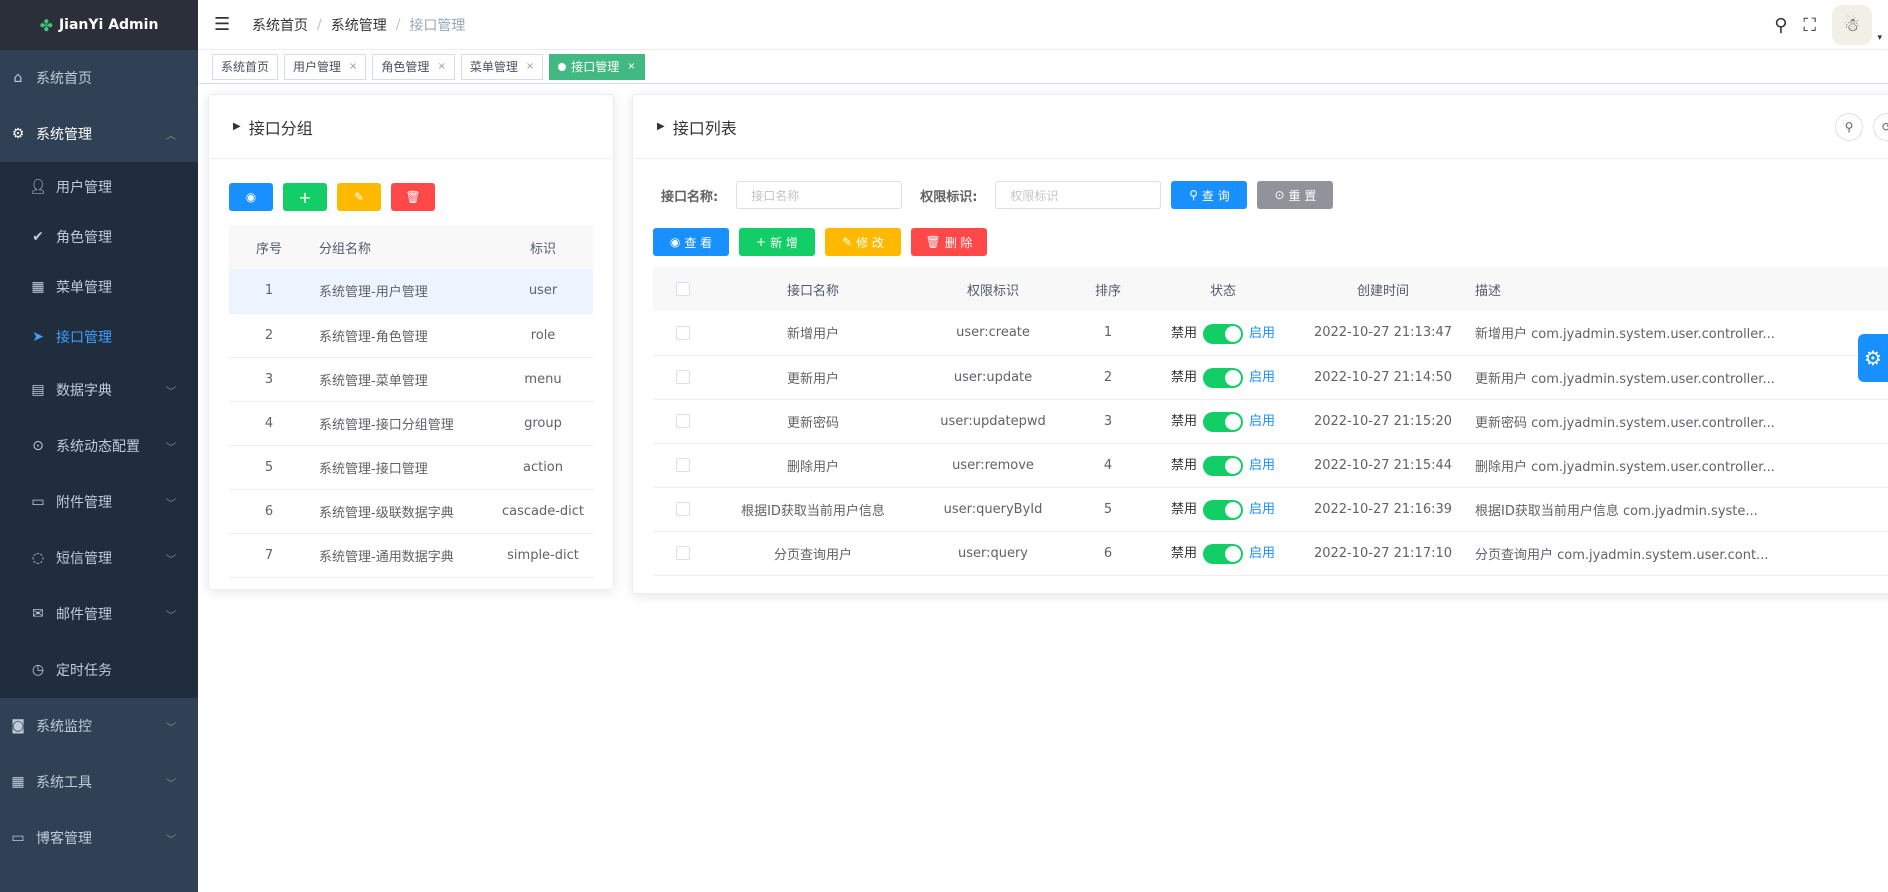 Image resolution: width=1888 pixels, height=892 pixels. What do you see at coordinates (411, 379) in the screenshot?
I see `table-row: 3 系统管理-菜单管理 menu` at bounding box center [411, 379].